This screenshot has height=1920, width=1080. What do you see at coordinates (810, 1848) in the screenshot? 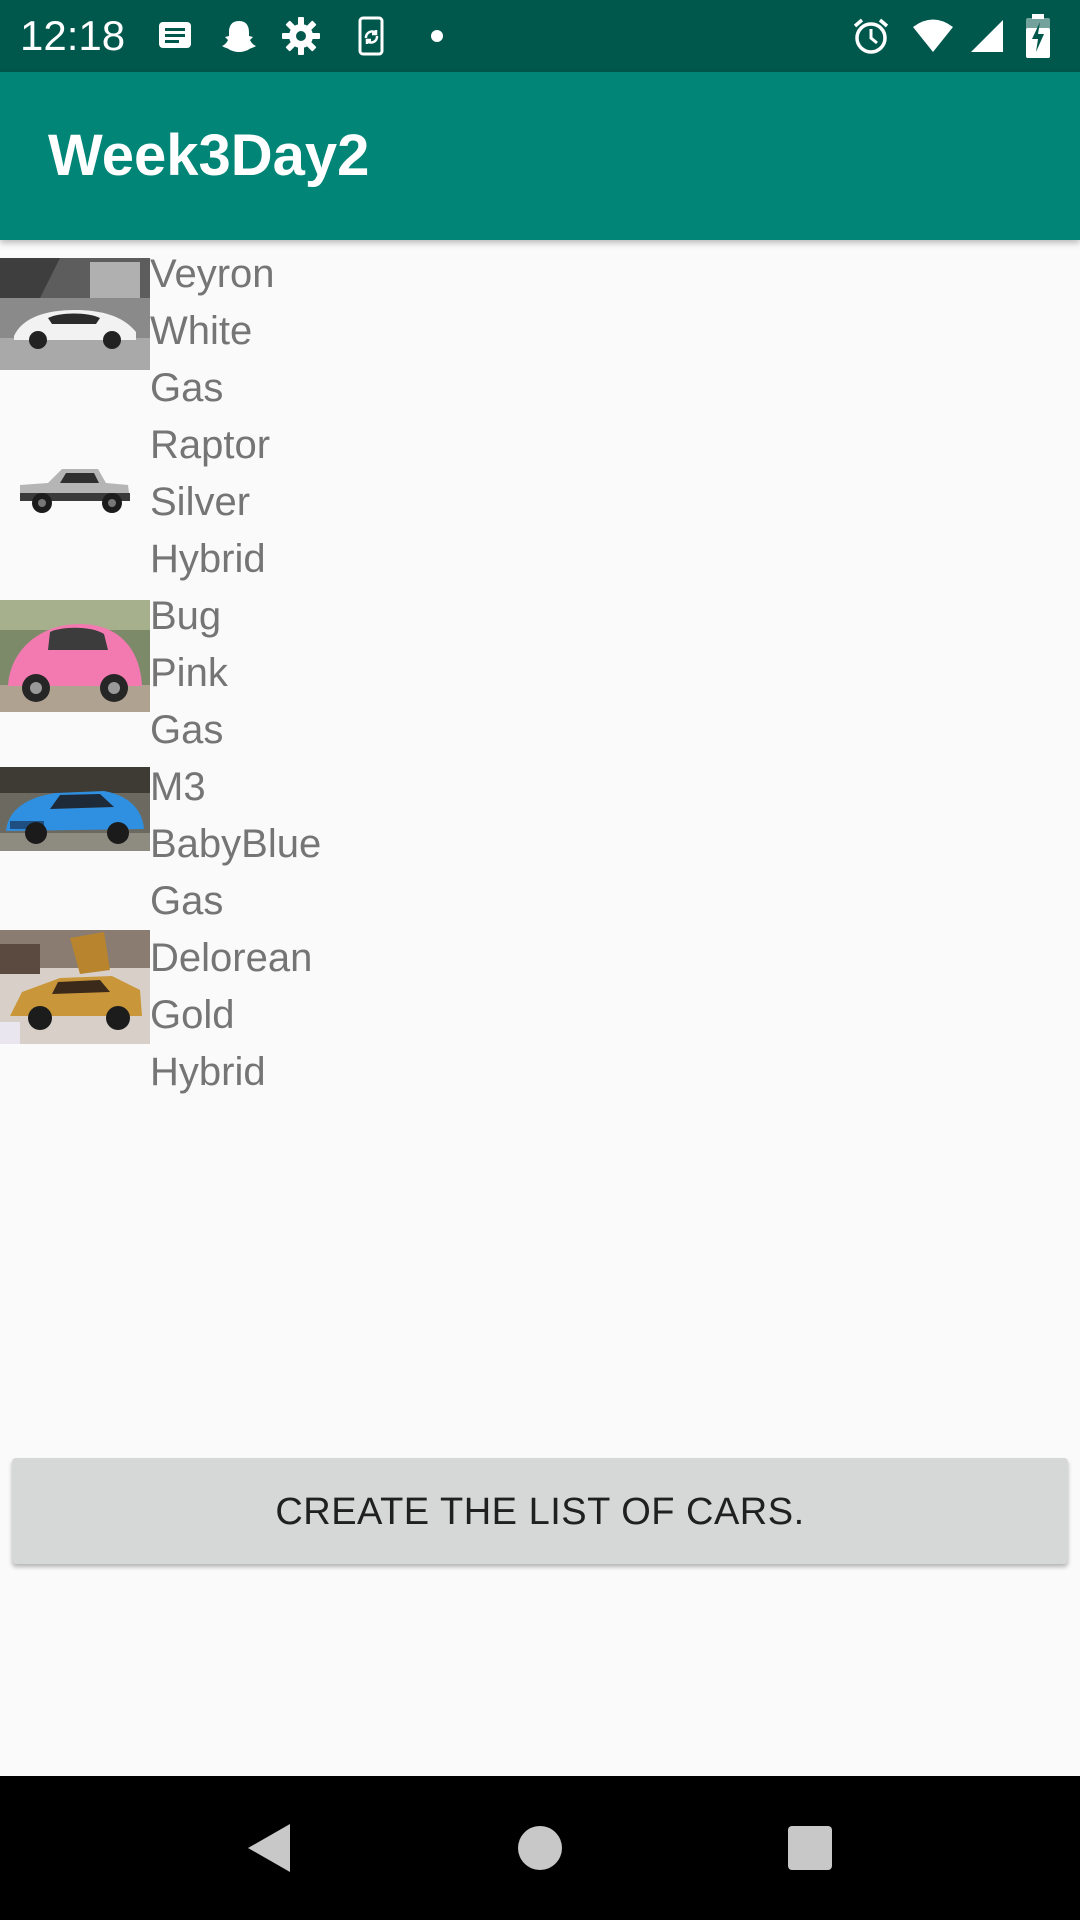
I see `recents-icon` at bounding box center [810, 1848].